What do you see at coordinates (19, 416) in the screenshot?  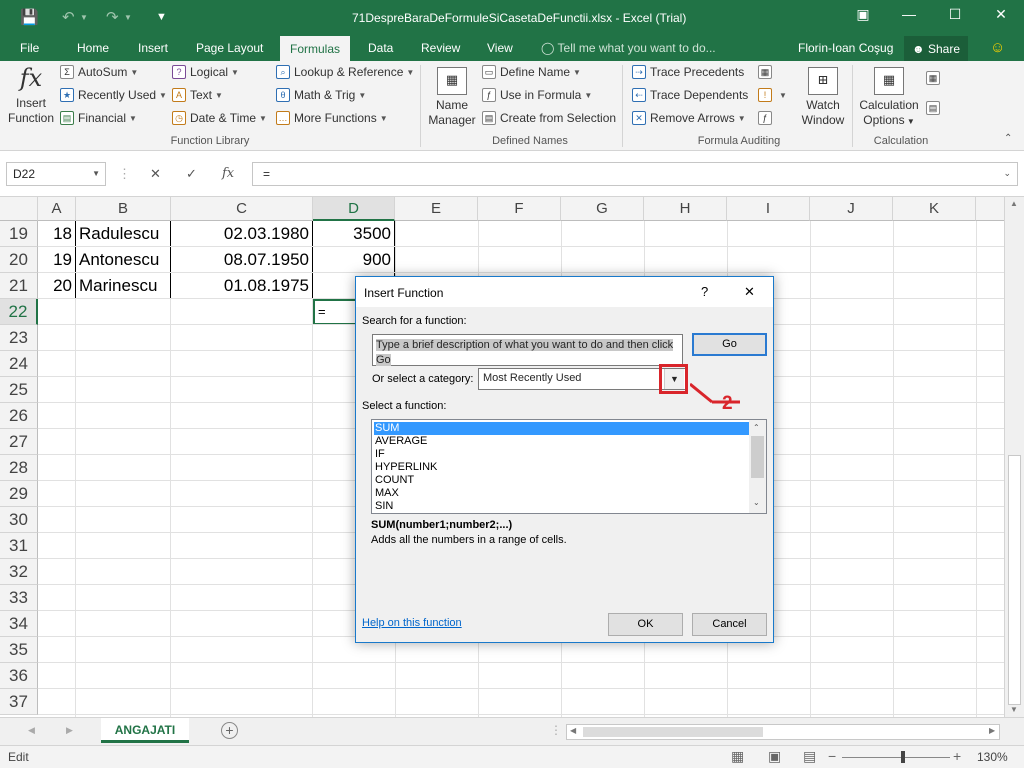 I see `row-header: 26` at bounding box center [19, 416].